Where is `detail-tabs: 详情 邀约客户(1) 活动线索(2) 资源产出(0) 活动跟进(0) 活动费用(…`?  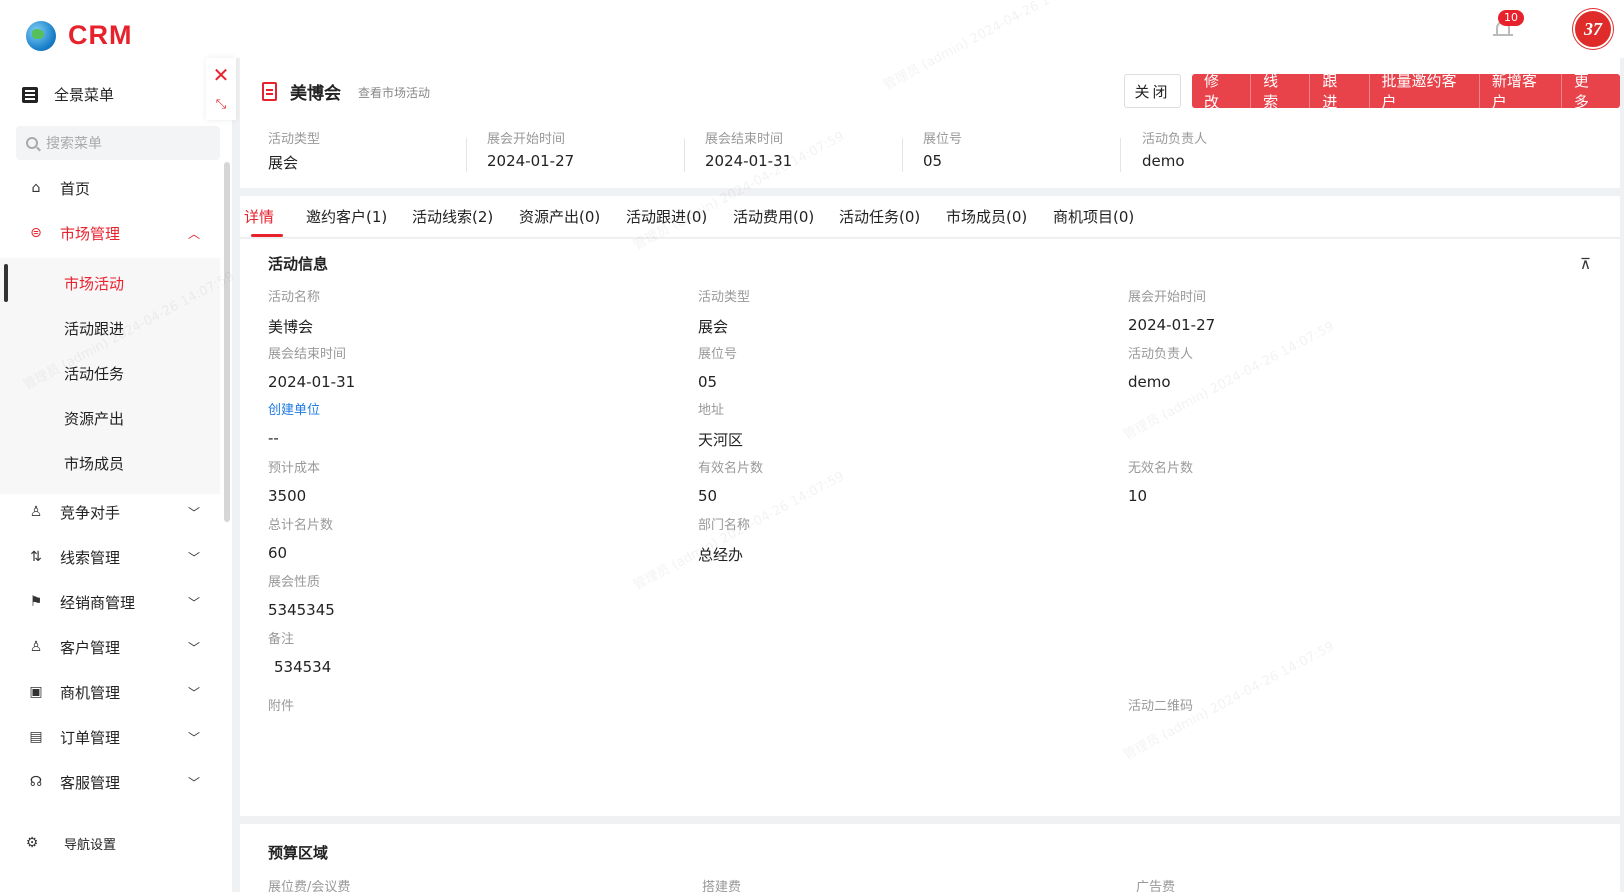
detail-tabs: 详情 邀约客户(1) 活动线索(2) 资源产出(0) 活动跟进(0) 活动费用(… is located at coordinates (930, 217).